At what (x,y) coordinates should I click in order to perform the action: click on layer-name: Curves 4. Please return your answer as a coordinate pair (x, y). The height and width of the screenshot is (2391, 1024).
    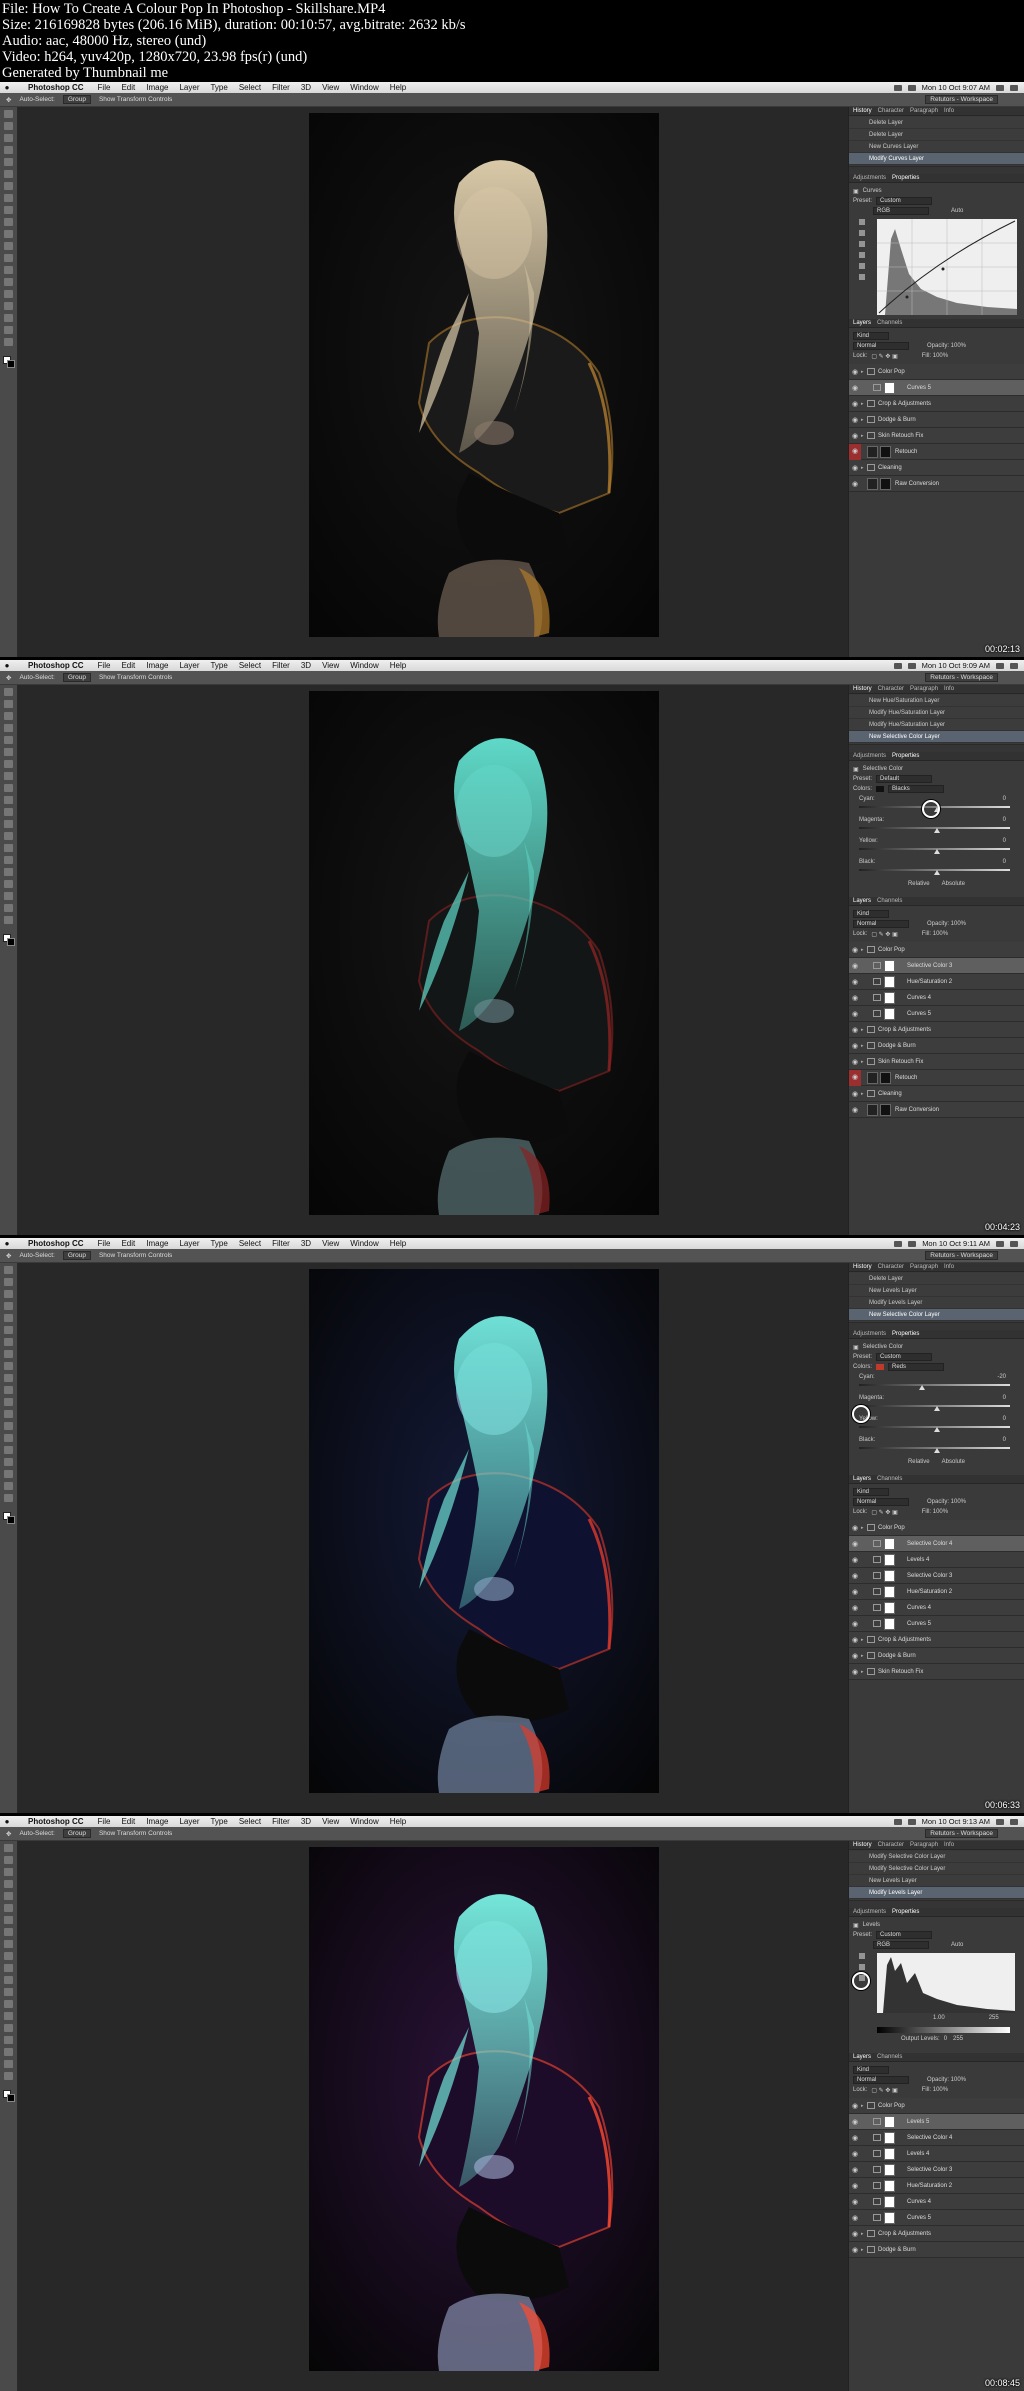
    Looking at the image, I should click on (919, 998).